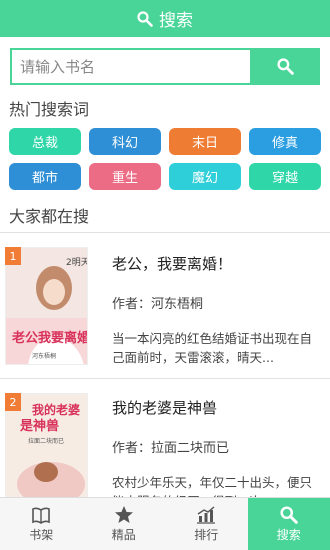 Image resolution: width=330 pixels, height=550 pixels. I want to click on tag-xiuzhen: 修真, so click(285, 141).